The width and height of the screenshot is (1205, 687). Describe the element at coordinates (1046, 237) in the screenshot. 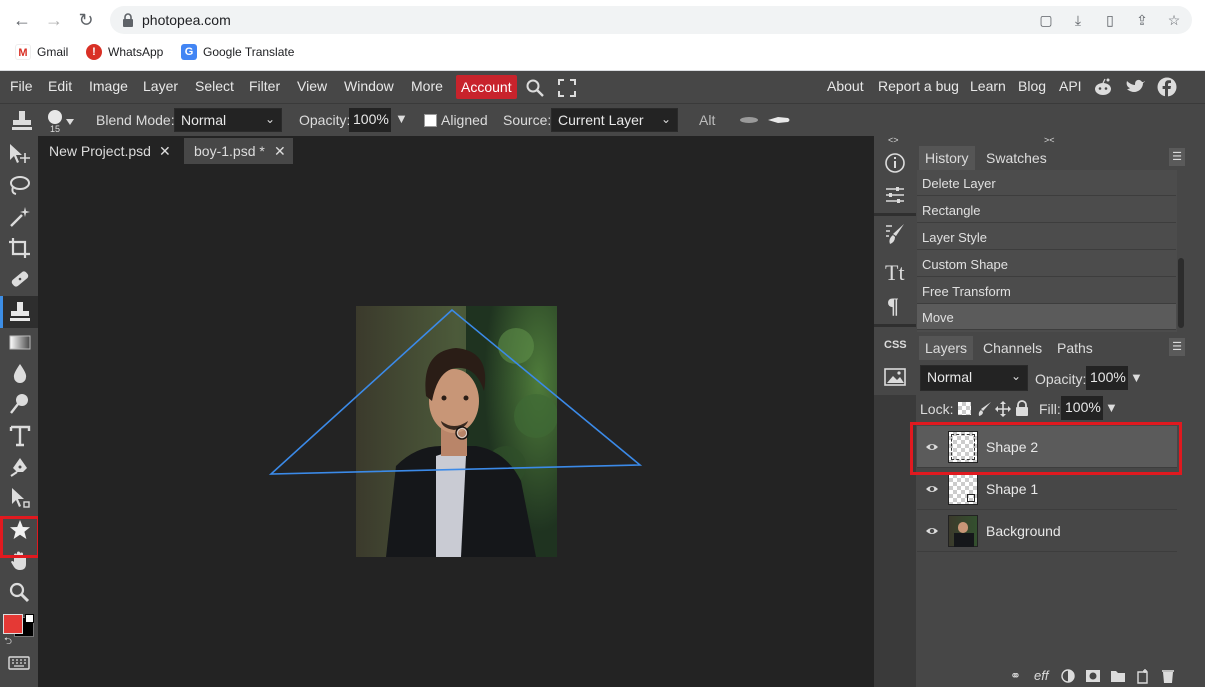

I see `history-item: Layer Style` at that location.